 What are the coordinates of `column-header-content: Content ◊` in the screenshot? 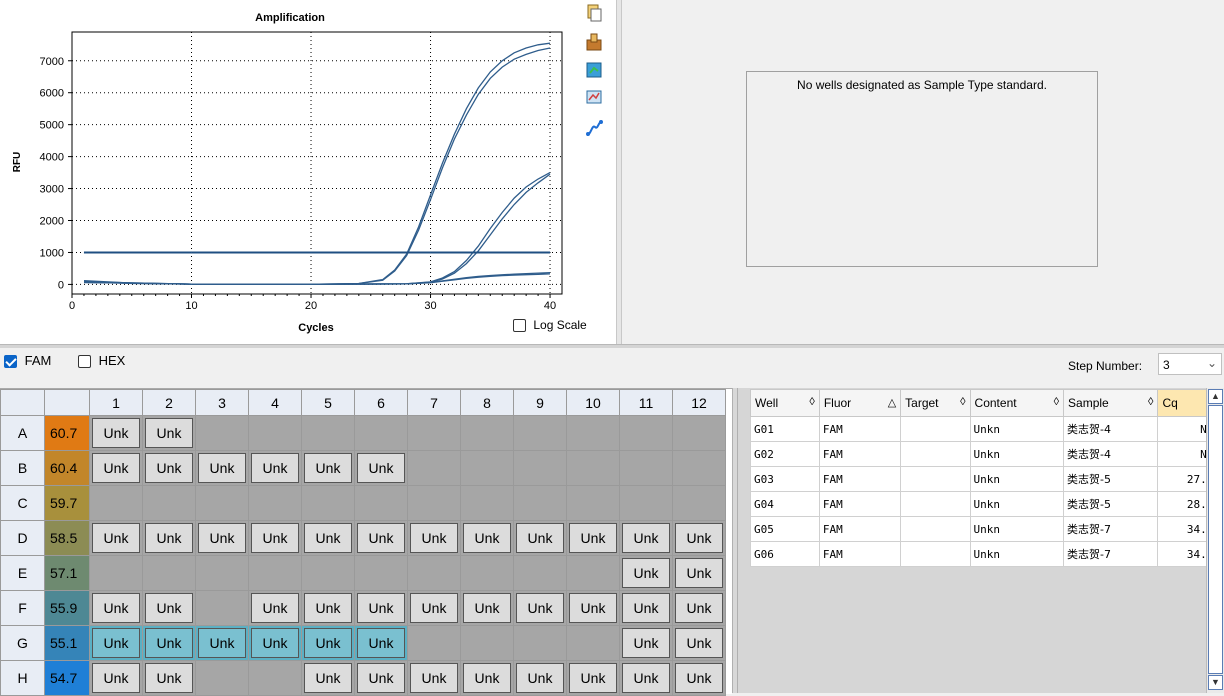 It's located at (1017, 403).